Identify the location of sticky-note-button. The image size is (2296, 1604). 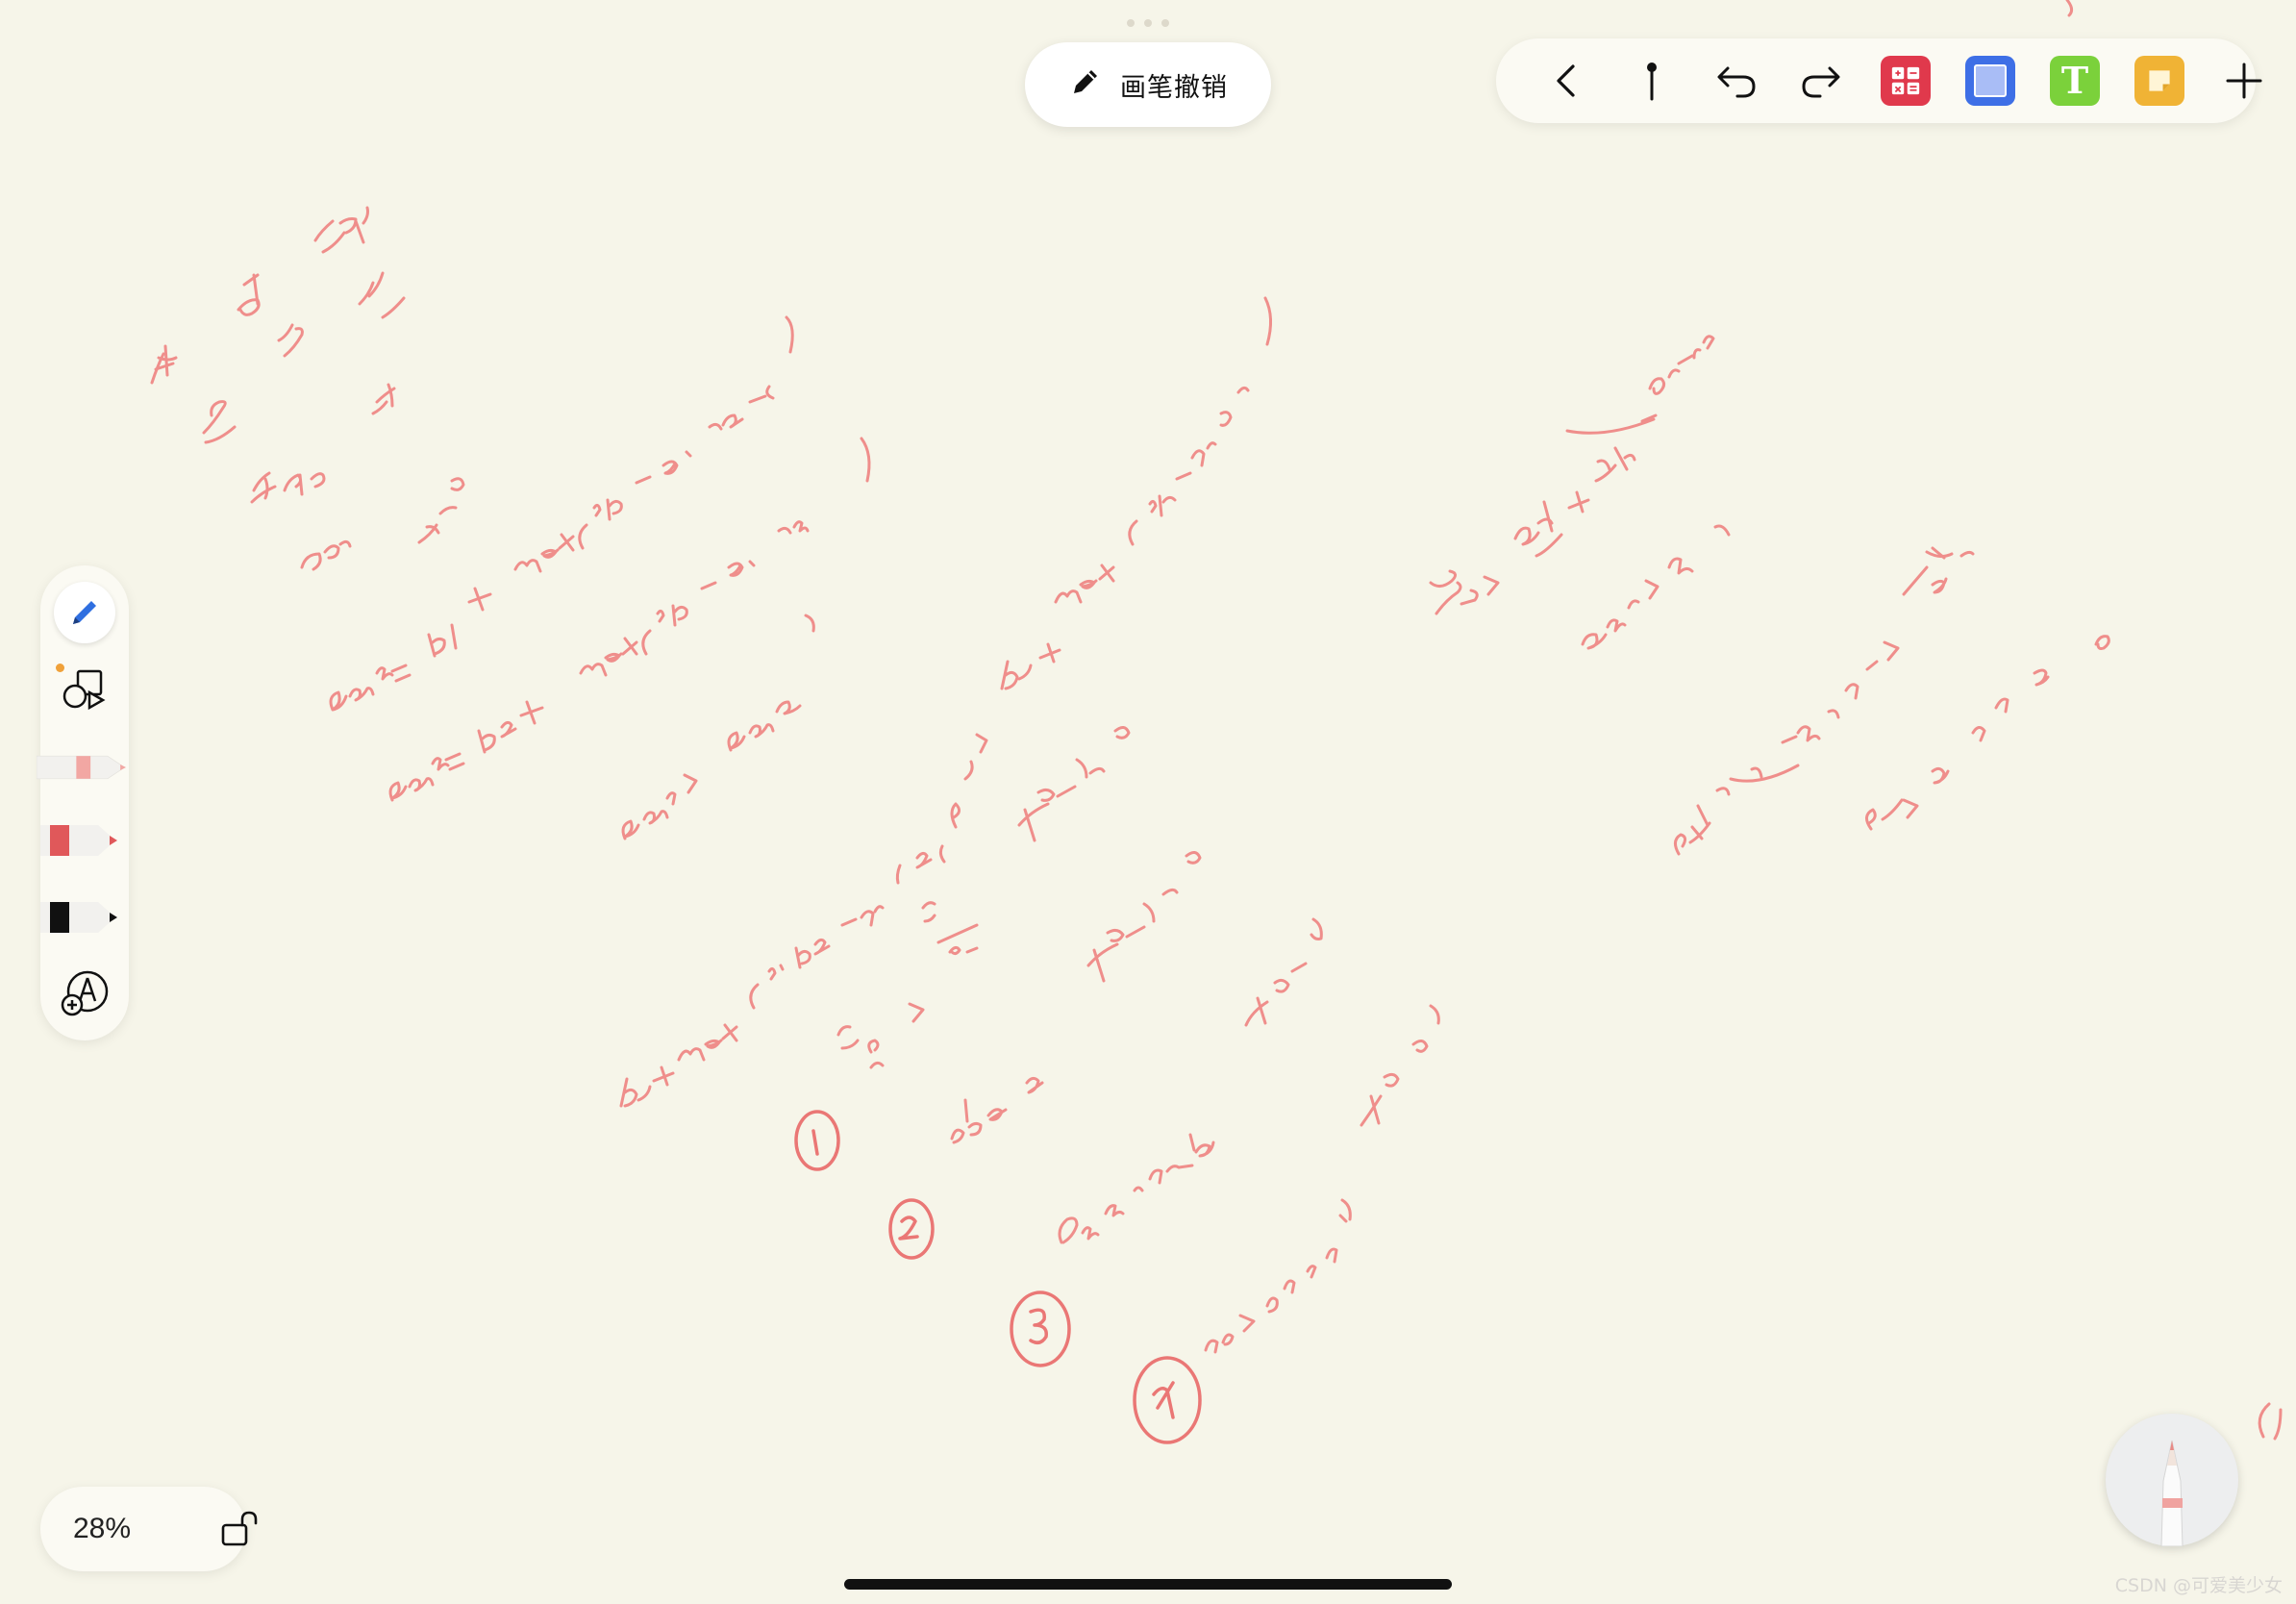
(2159, 80).